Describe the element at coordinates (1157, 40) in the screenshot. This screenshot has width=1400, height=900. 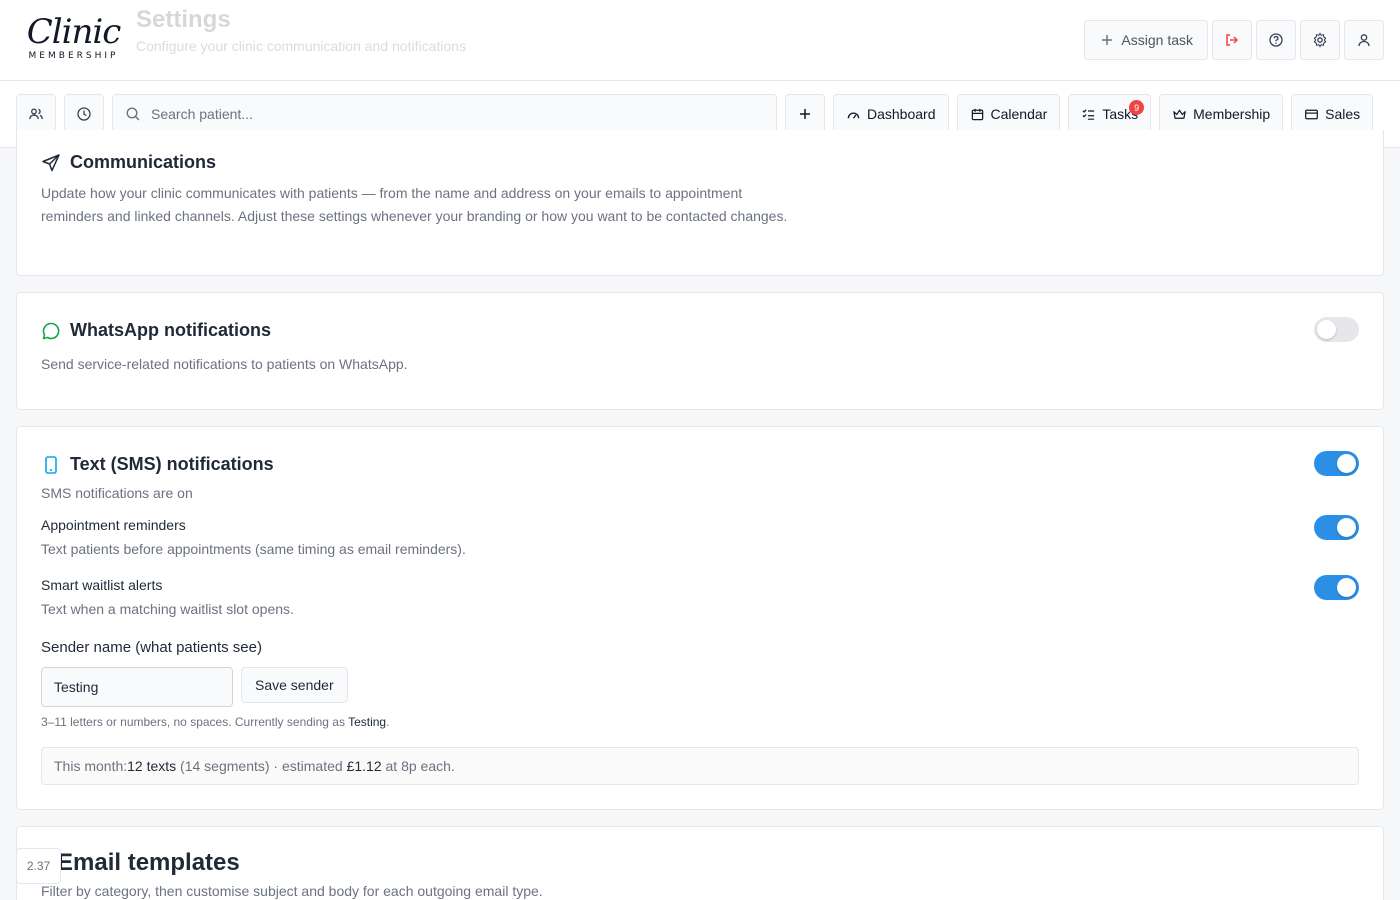
I see `assign-task-label: Assign task` at that location.